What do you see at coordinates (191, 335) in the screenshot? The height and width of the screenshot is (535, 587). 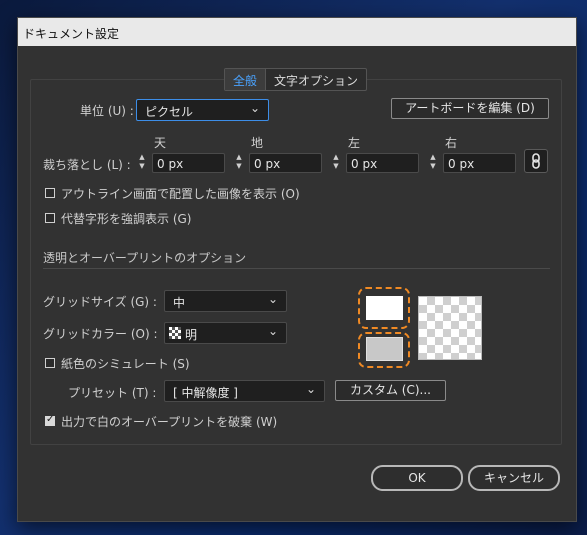 I see `grid-color-value: 明` at bounding box center [191, 335].